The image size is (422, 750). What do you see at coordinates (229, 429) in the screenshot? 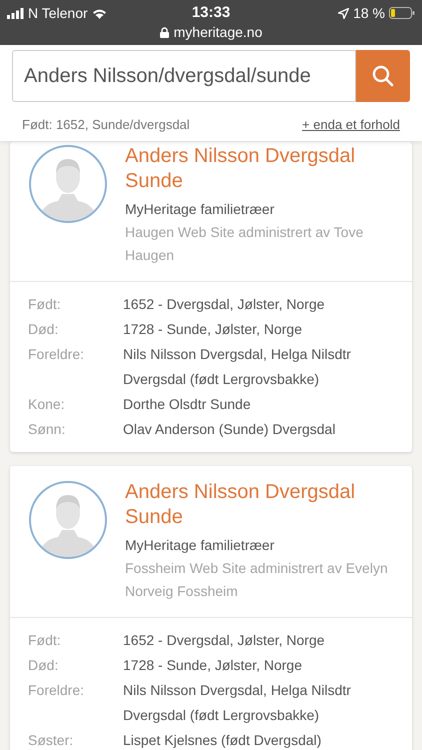
I see `fact-value: Olav Anderson (Sunde) Dvergsdal` at bounding box center [229, 429].